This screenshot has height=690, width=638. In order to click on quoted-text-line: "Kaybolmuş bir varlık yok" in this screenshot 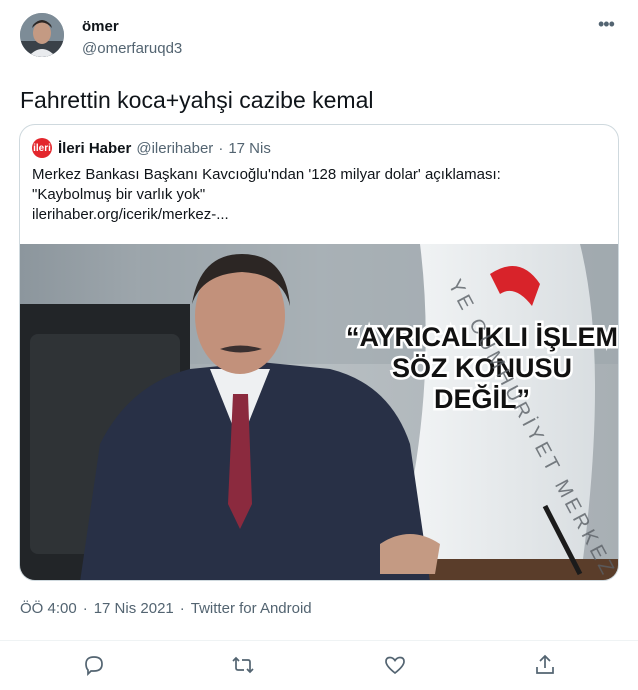, I will do `click(119, 194)`.